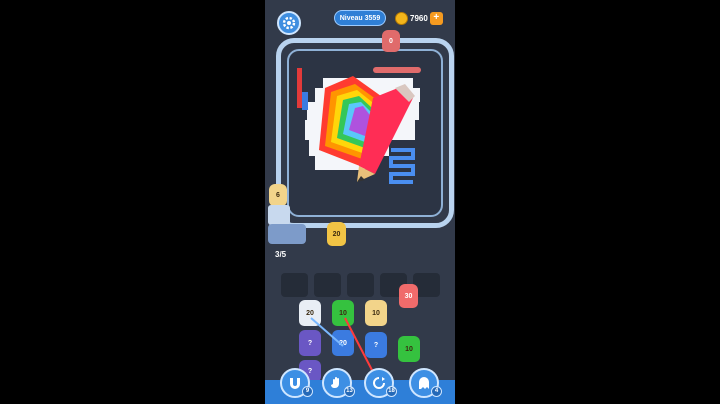 This screenshot has height=404, width=720. I want to click on hand-icon, so click(335, 382).